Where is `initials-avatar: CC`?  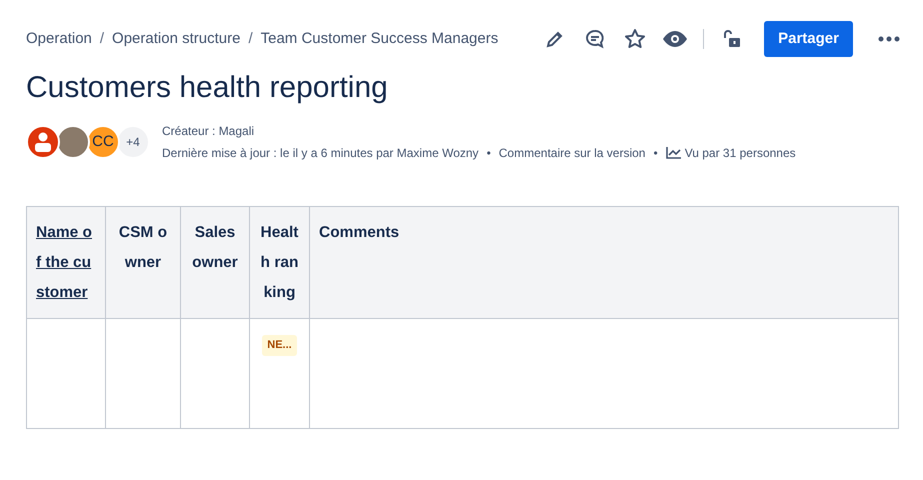
initials-avatar: CC is located at coordinates (103, 142).